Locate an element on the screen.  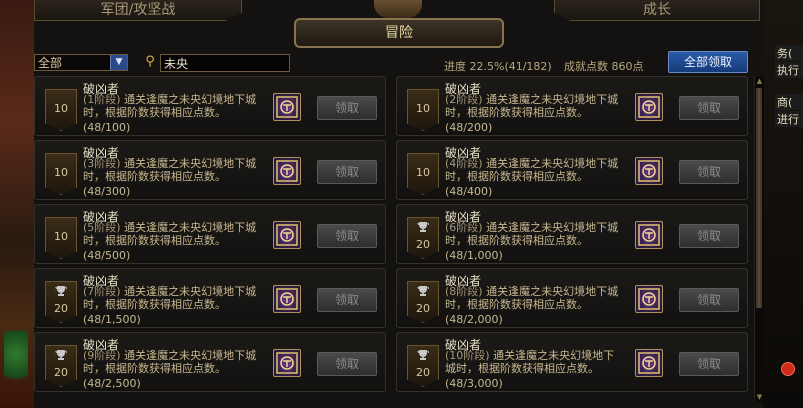
hud-quest-line: 务( is located at coordinates (789, 53).